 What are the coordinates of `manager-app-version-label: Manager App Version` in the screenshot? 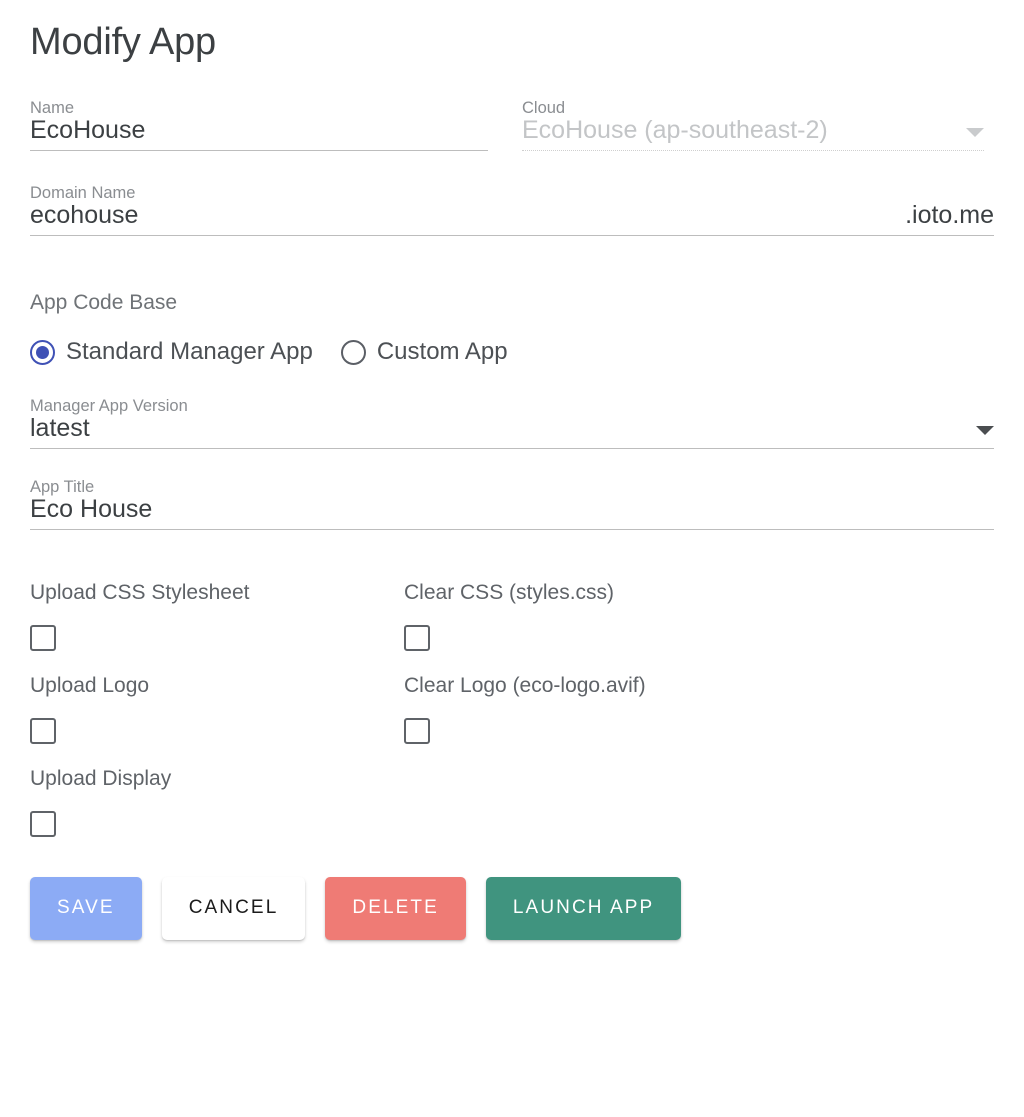 It's located at (109, 405).